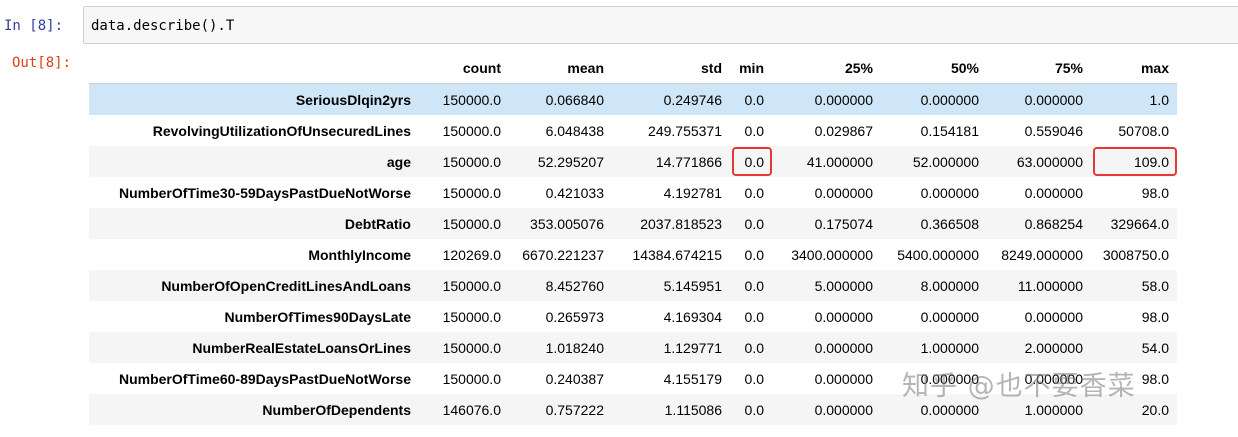 This screenshot has height=437, width=1238. What do you see at coordinates (693, 409) in the screenshot?
I see `table-cell: 1.115086` at bounding box center [693, 409].